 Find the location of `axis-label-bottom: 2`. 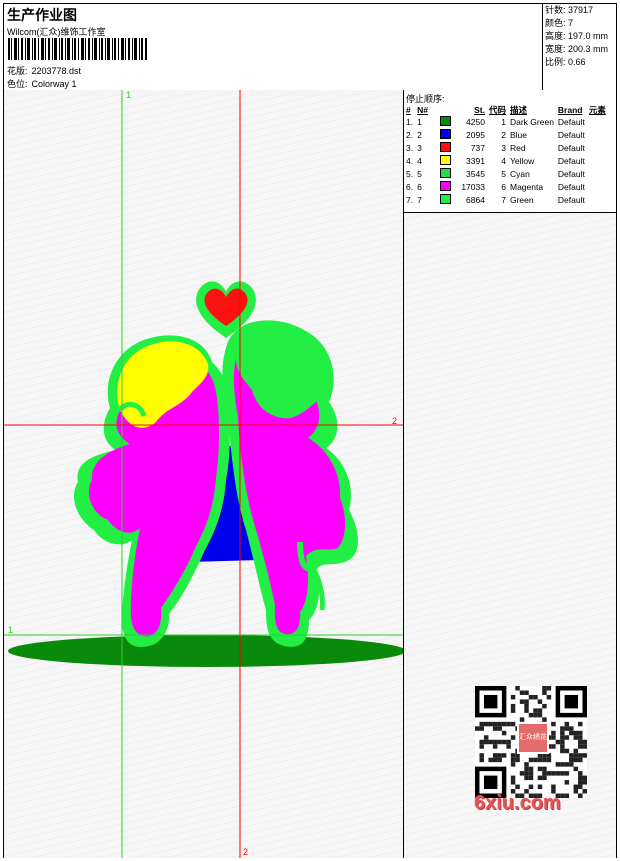

axis-label-bottom: 2 is located at coordinates (246, 852).